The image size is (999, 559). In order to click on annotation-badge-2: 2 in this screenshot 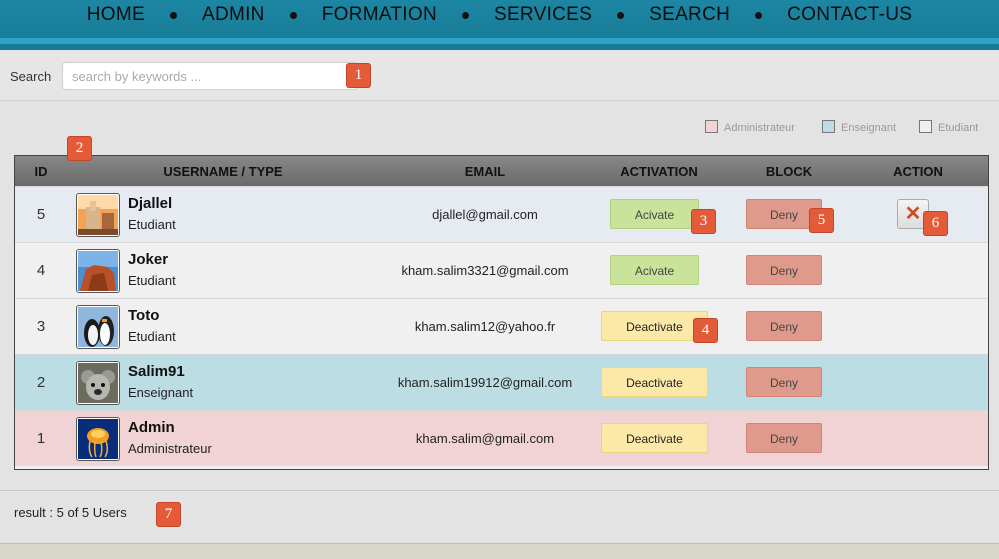, I will do `click(79, 148)`.